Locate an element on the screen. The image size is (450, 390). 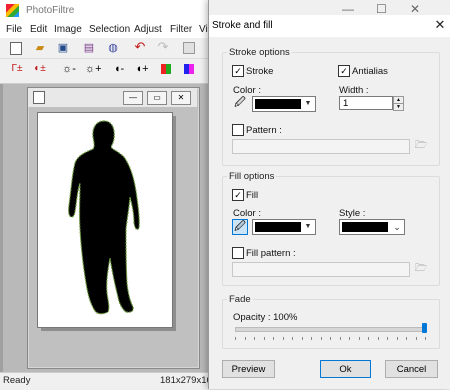
stroke-color-label: Color : is located at coordinates (247, 90).